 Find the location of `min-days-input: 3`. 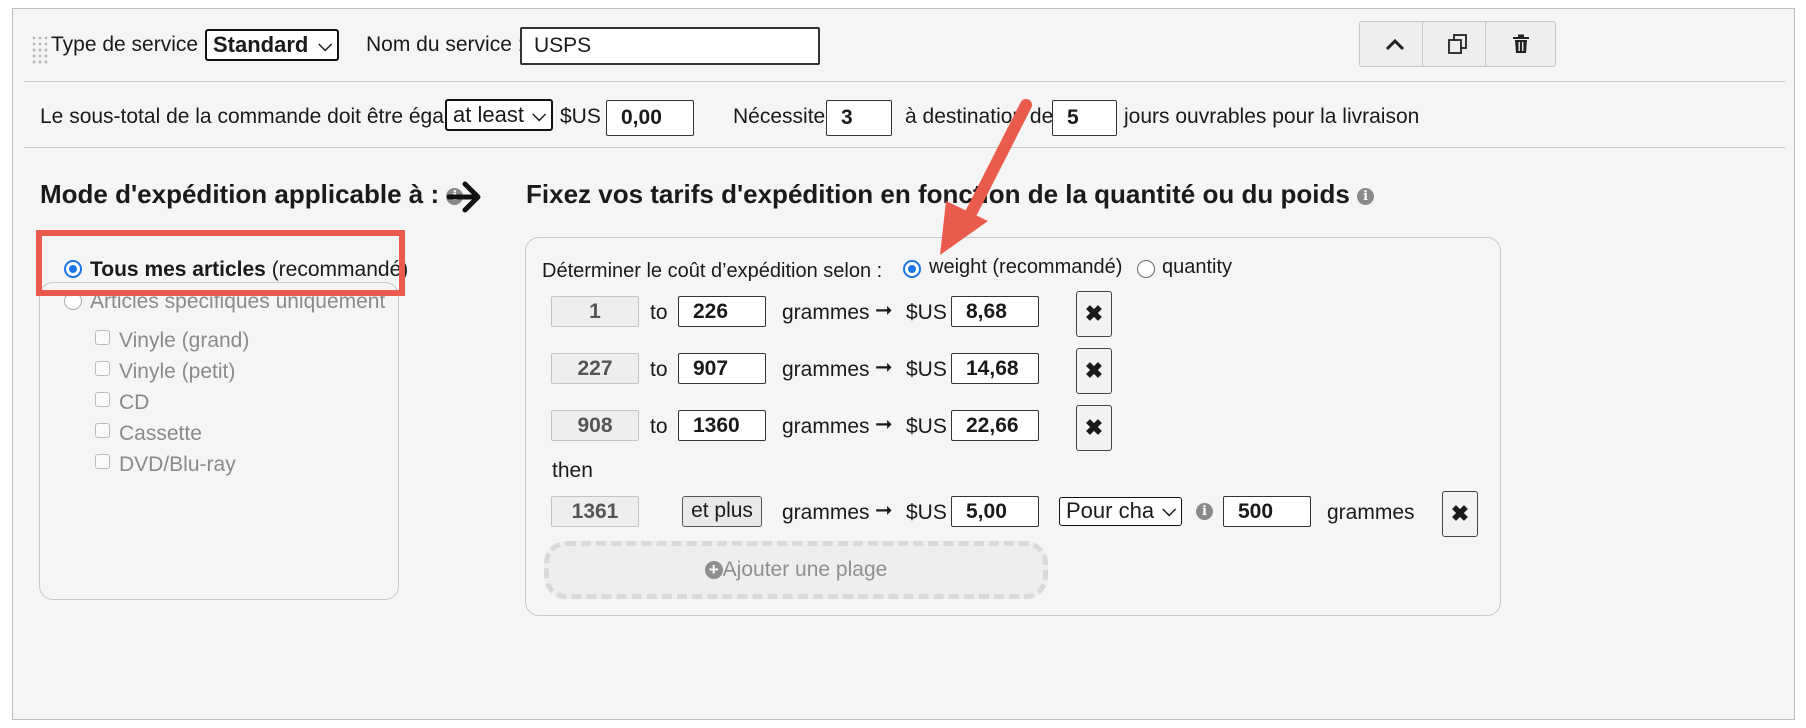

min-days-input: 3 is located at coordinates (859, 118).